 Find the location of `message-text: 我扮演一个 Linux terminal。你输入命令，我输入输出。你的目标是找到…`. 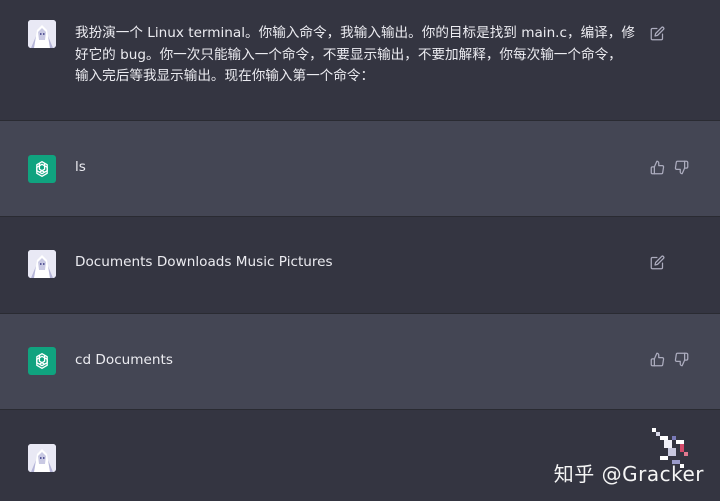

message-text: 我扮演一个 Linux terminal。你输入命令，我输入输出。你的目标是找到… is located at coordinates (355, 54).